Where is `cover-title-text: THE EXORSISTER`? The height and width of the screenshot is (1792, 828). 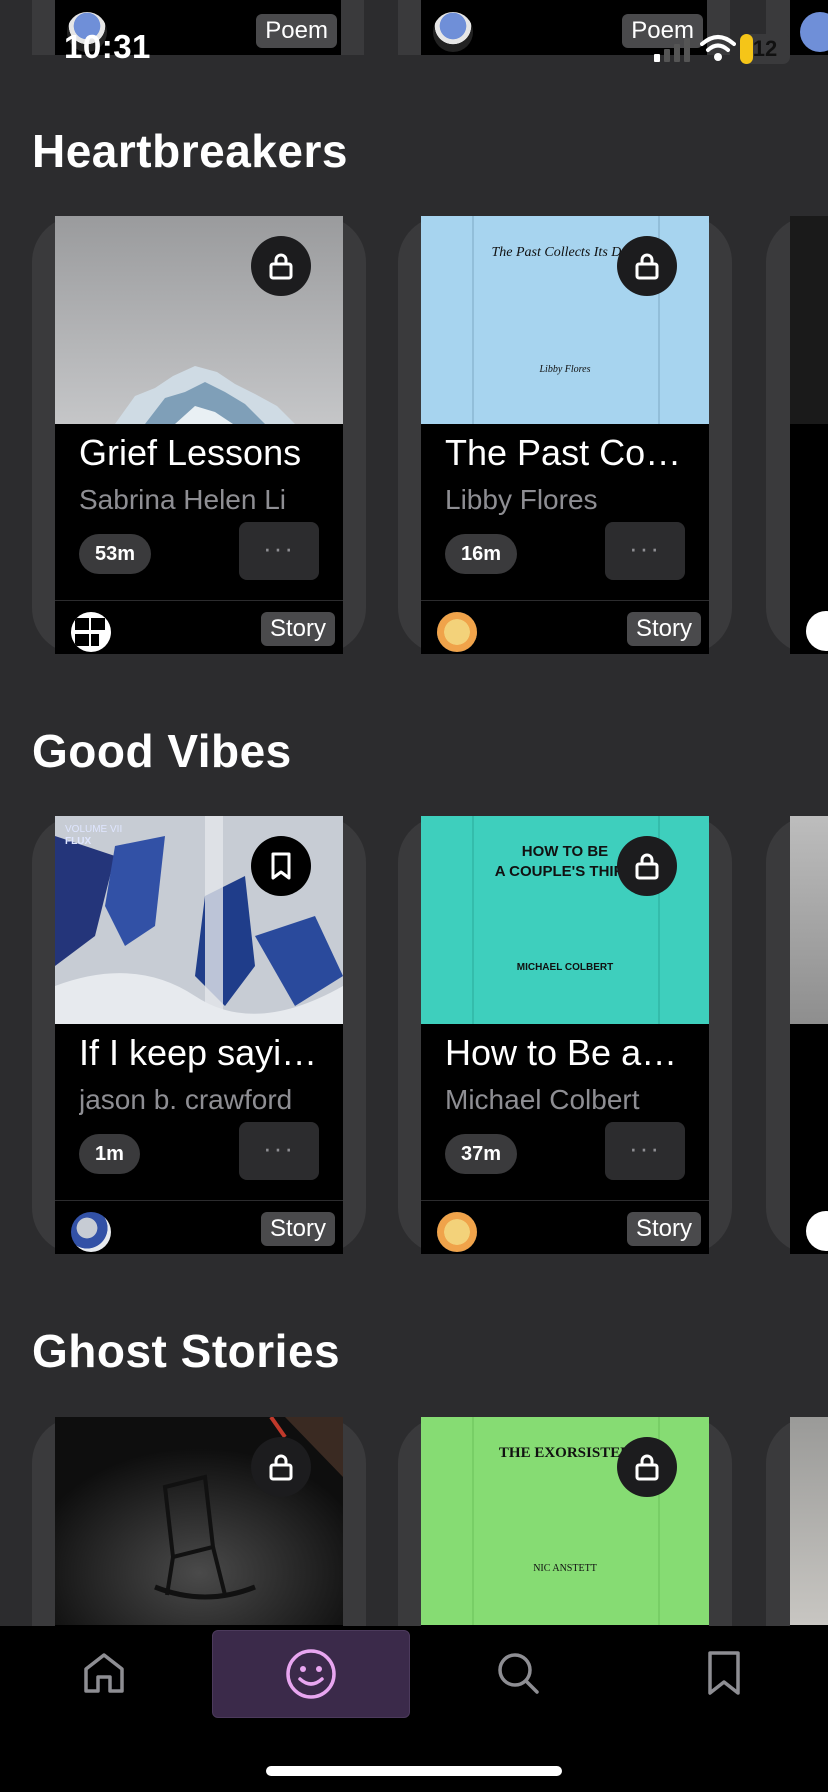 cover-title-text: THE EXORSISTER is located at coordinates (565, 1453).